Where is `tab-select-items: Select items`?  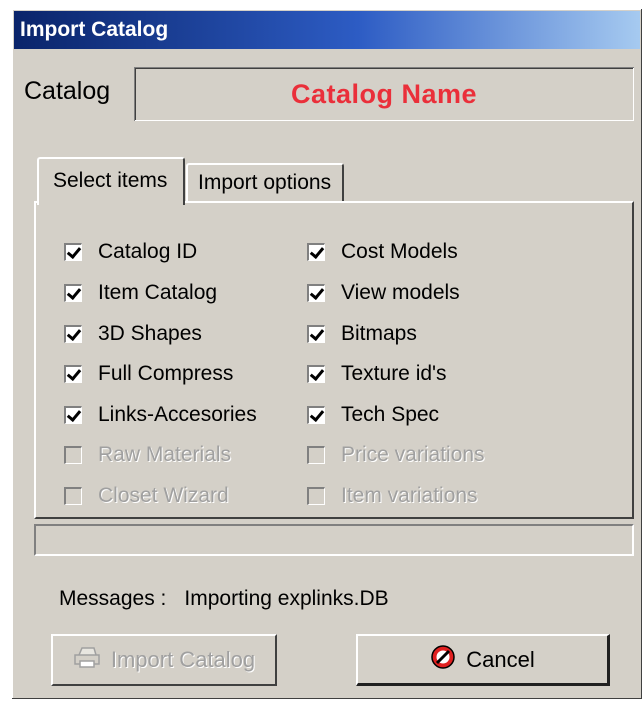
tab-select-items: Select items is located at coordinates (111, 181).